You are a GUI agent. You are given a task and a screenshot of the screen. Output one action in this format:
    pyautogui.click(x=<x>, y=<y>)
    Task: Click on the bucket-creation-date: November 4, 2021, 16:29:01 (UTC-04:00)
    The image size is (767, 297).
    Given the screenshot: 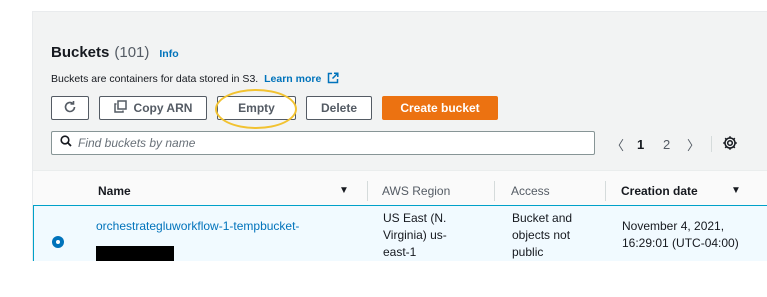 What is the action you would take?
    pyautogui.click(x=680, y=234)
    